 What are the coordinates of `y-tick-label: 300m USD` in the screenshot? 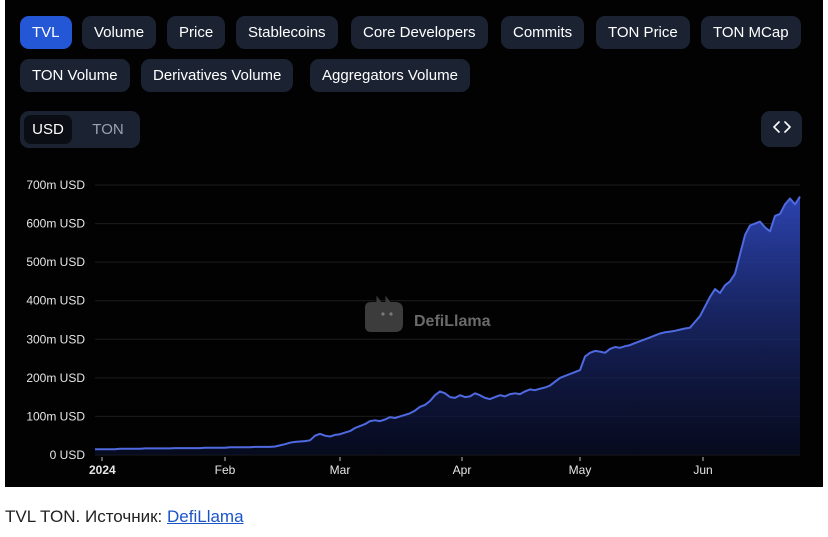 It's located at (55, 339).